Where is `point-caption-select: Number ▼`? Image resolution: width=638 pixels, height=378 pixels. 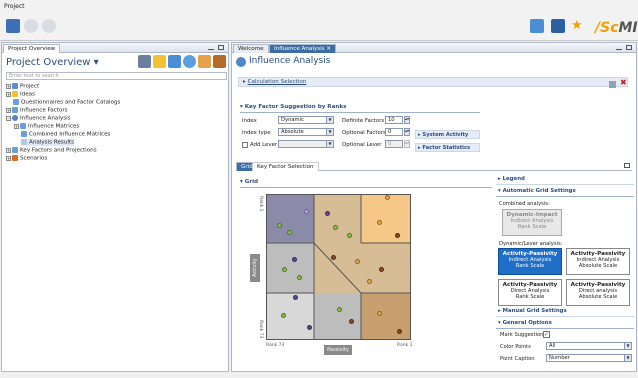 point-caption-select: Number ▼ is located at coordinates (589, 358).